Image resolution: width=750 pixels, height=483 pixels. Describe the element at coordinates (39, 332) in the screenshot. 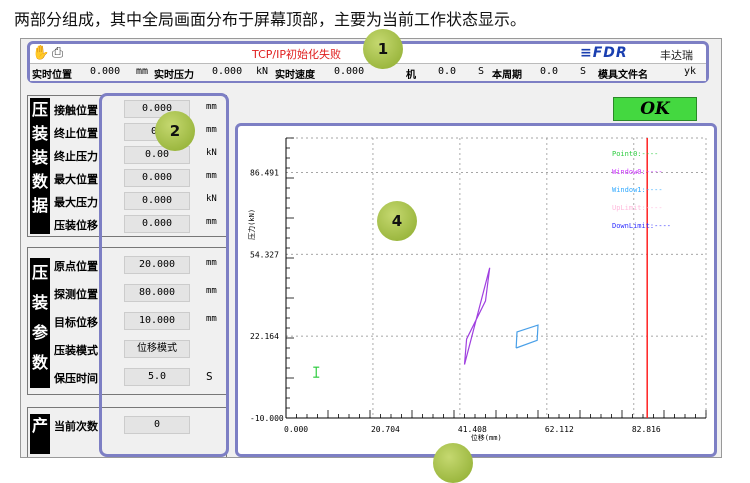

I see `title-char: 参` at that location.